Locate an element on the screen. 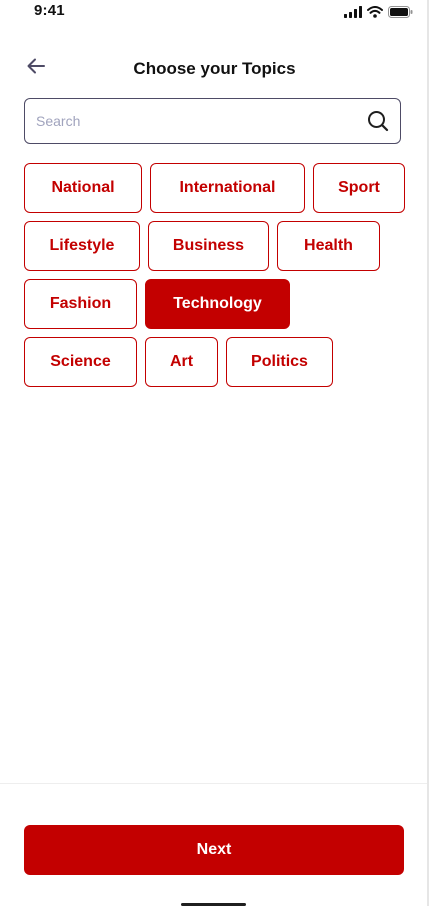 The height and width of the screenshot is (906, 429). topic-chip-lifestyle: Lifestyle is located at coordinates (82, 246).